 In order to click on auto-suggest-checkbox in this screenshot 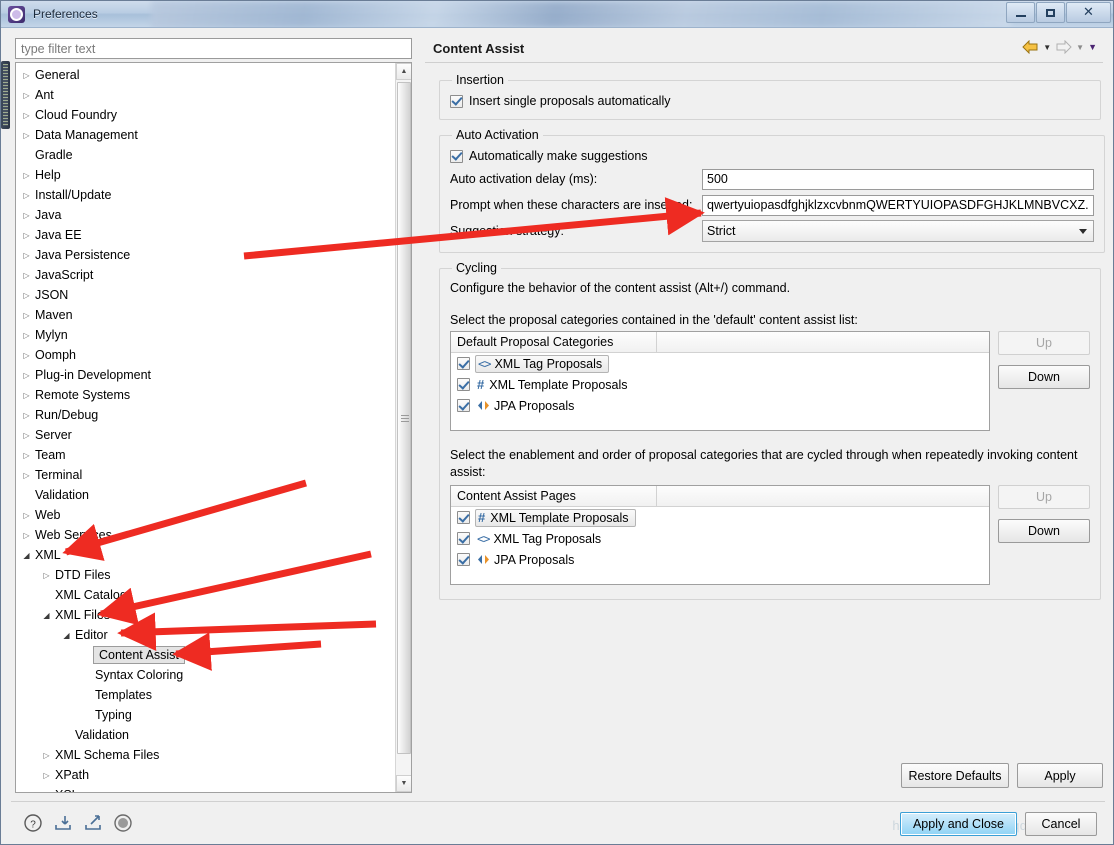, I will do `click(456, 156)`.